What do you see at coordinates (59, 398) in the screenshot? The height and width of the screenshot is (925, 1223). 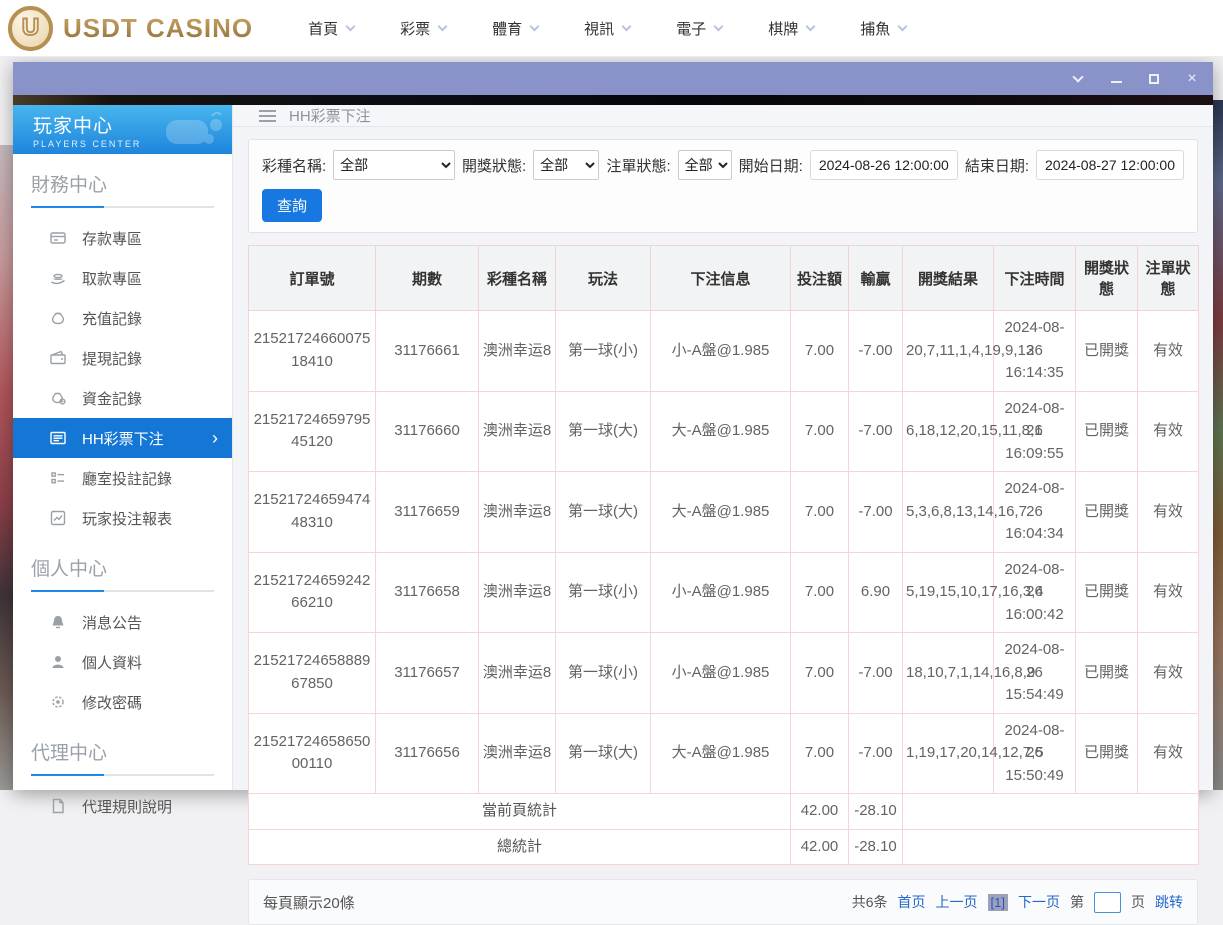 I see `funds-bag-icon` at bounding box center [59, 398].